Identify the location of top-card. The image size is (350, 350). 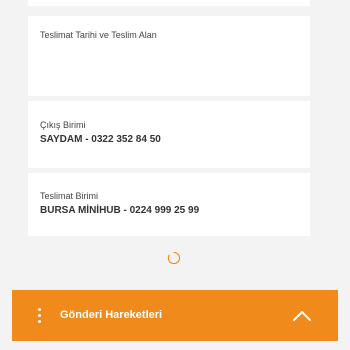
(169, 3).